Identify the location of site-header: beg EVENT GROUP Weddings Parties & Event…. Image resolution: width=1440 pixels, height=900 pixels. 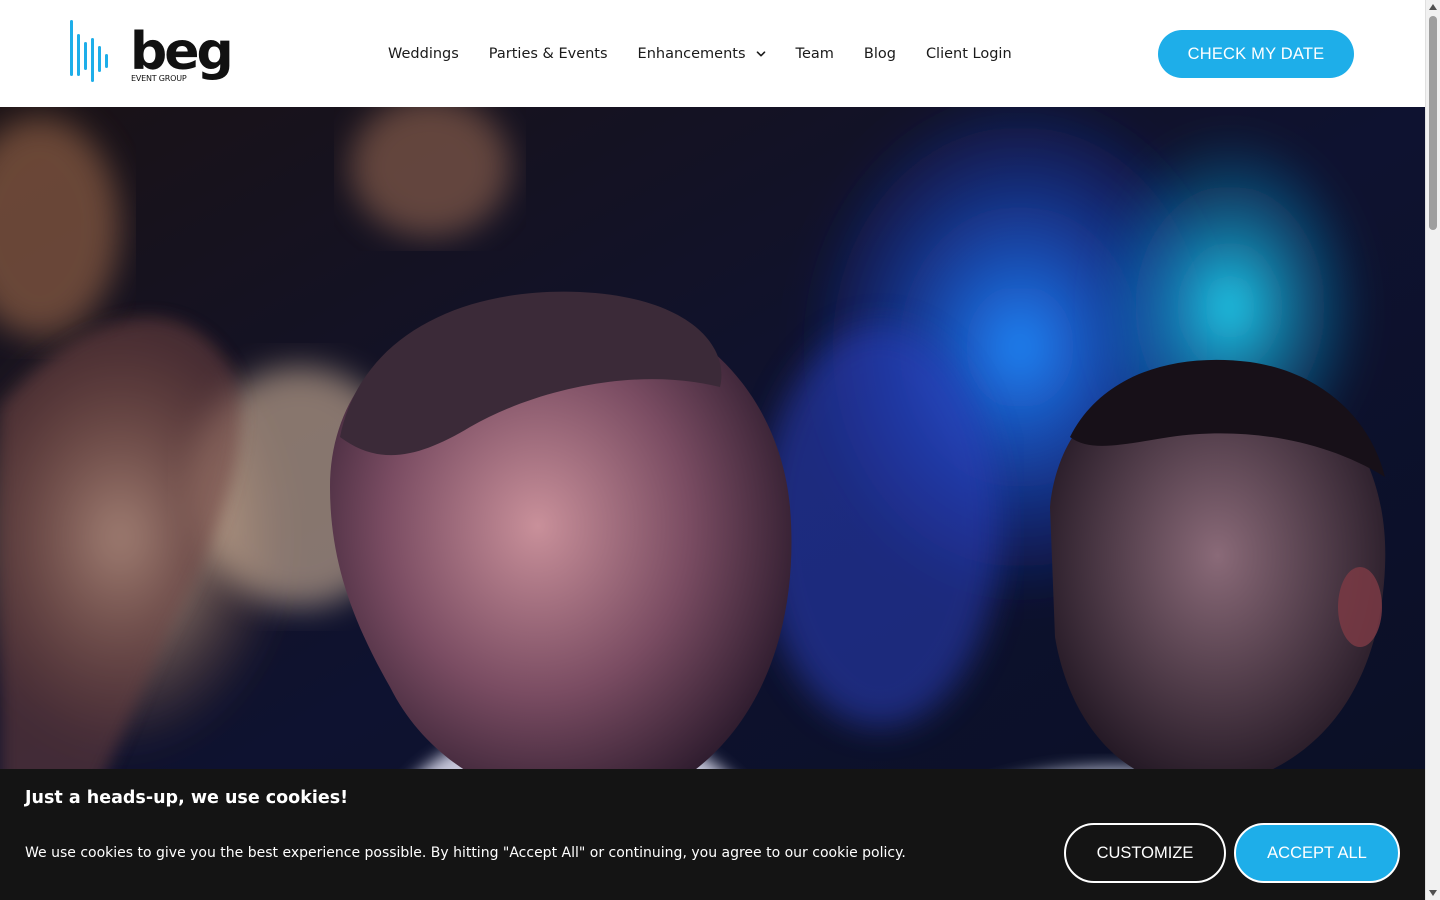
(712, 53).